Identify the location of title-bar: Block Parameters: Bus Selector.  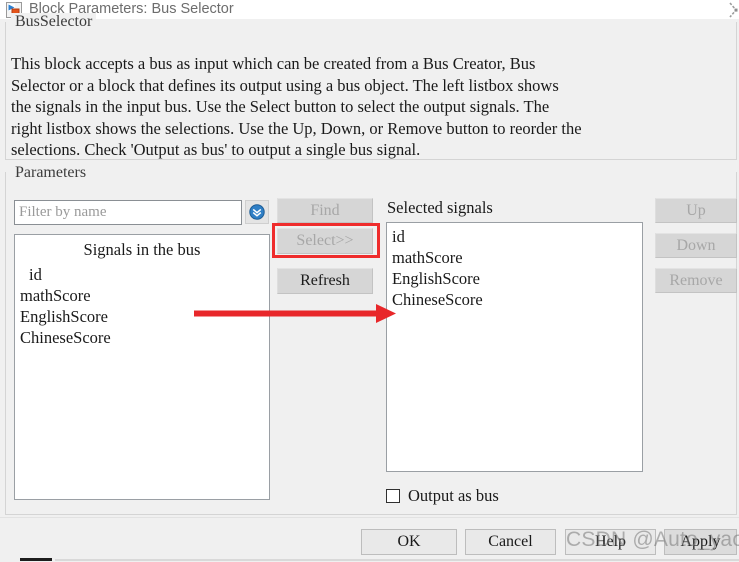
(369, 9).